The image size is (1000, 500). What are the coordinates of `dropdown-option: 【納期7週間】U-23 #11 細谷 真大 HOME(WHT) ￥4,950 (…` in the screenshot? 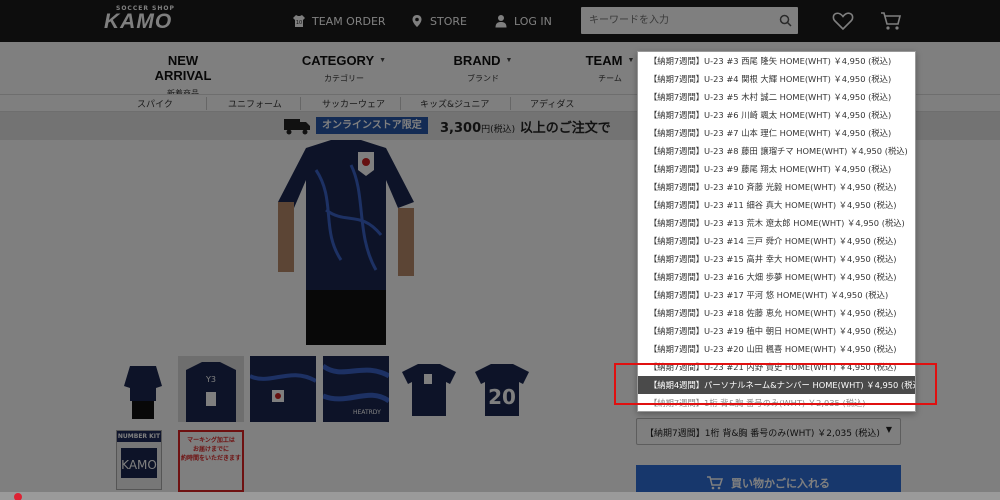 It's located at (776, 205).